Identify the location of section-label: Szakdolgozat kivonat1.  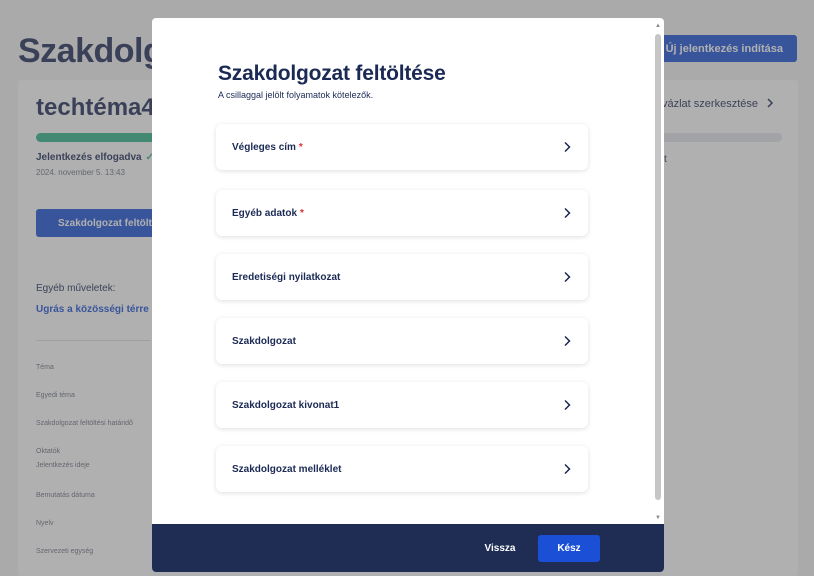
(286, 405).